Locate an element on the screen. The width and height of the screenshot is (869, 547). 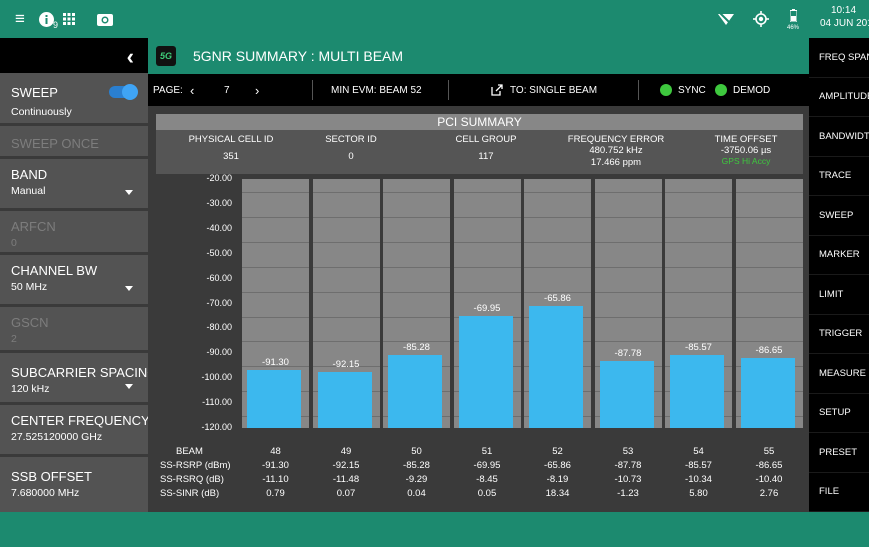
sync-status-icon is located at coordinates (666, 90).